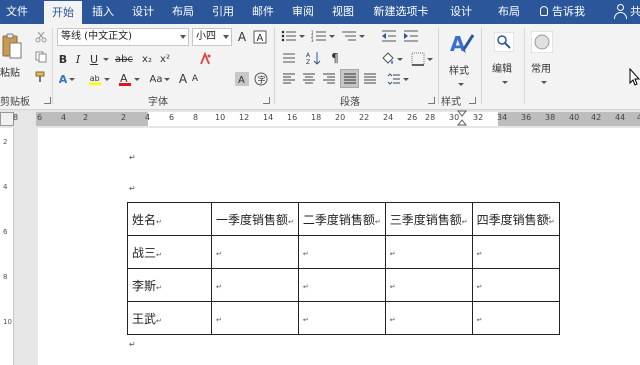 Image resolution: width=640 pixels, height=365 pixels. I want to click on shading-icon, so click(392, 59).